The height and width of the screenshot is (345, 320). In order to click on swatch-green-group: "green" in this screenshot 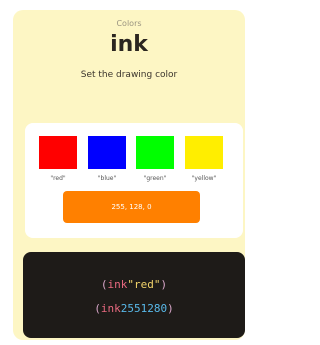, I will do `click(155, 159)`.